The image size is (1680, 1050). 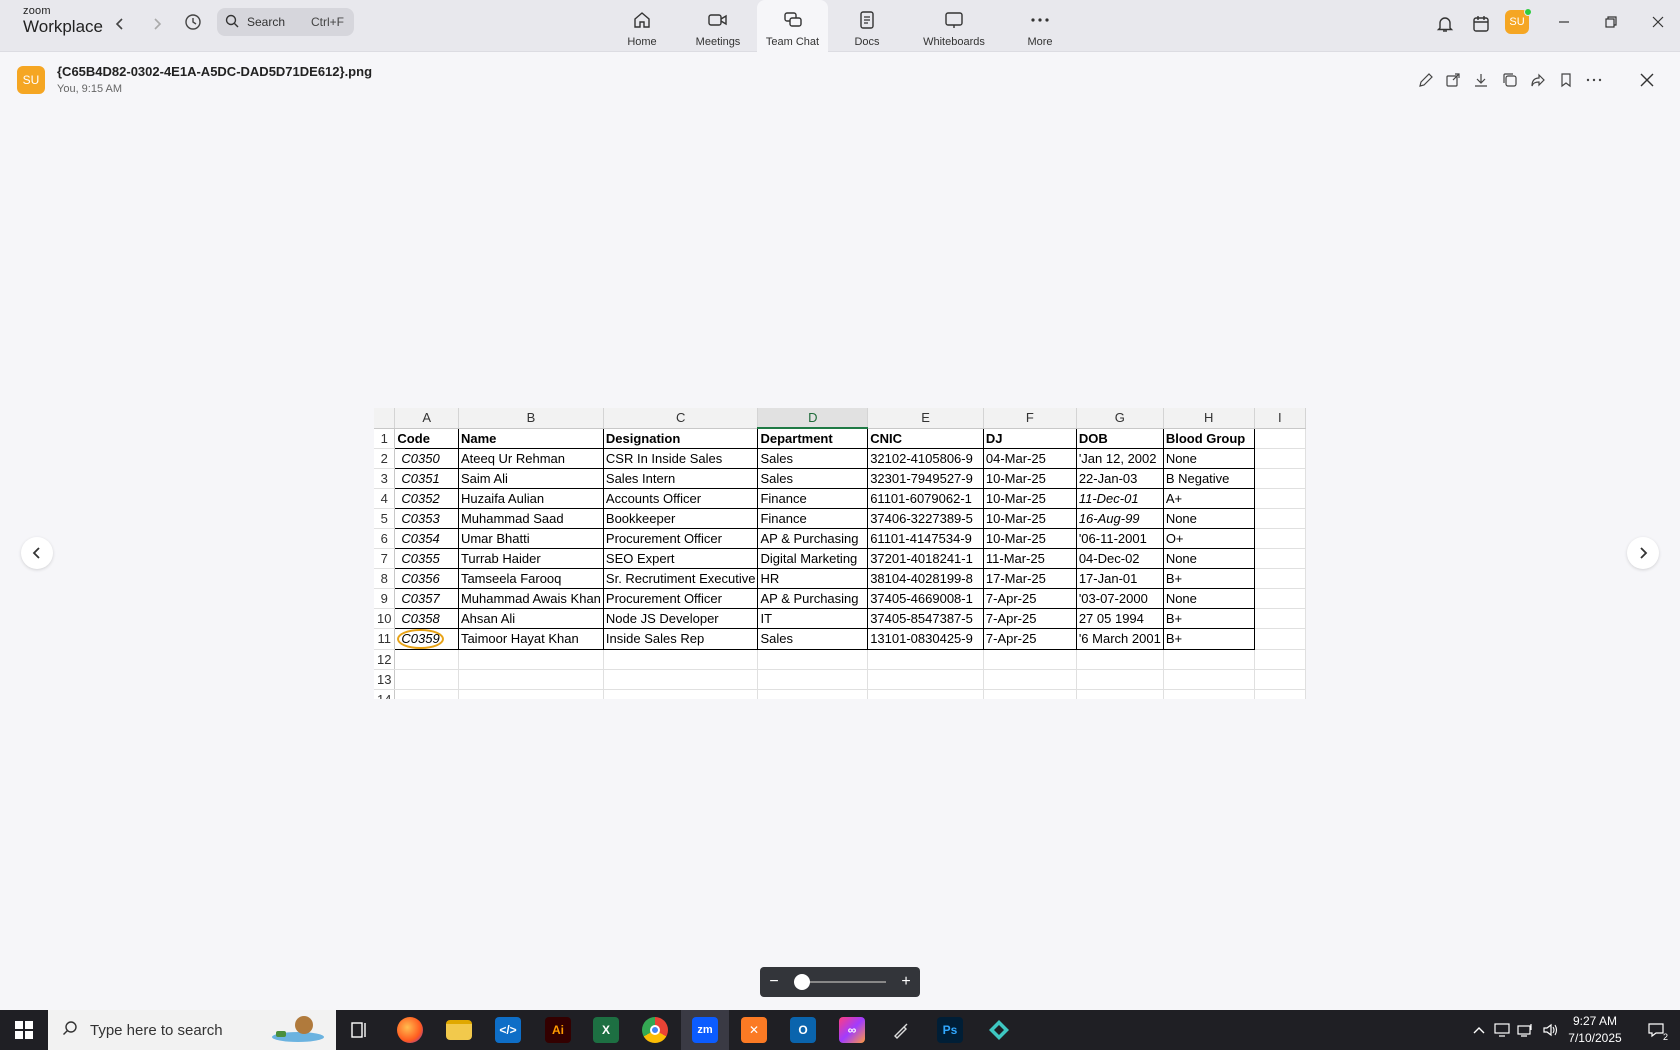 What do you see at coordinates (925, 498) in the screenshot?
I see `sheet-cell: 61101-6079062-1` at bounding box center [925, 498].